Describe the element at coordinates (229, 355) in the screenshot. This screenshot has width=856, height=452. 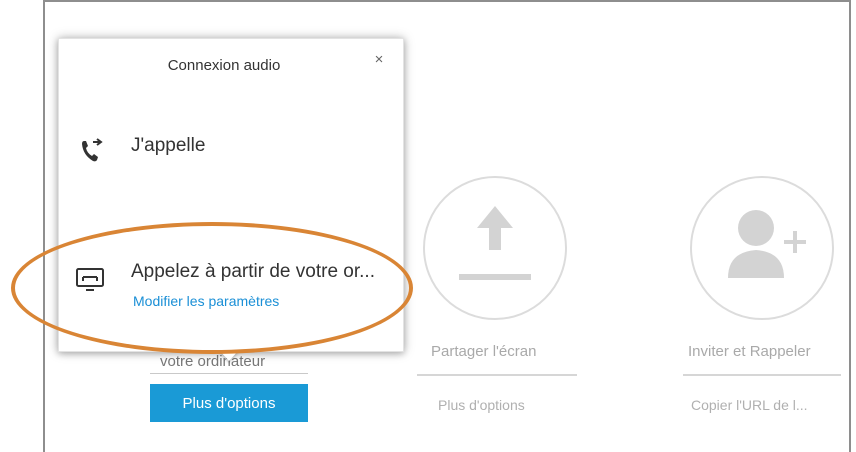
I see `popup-pointer` at that location.